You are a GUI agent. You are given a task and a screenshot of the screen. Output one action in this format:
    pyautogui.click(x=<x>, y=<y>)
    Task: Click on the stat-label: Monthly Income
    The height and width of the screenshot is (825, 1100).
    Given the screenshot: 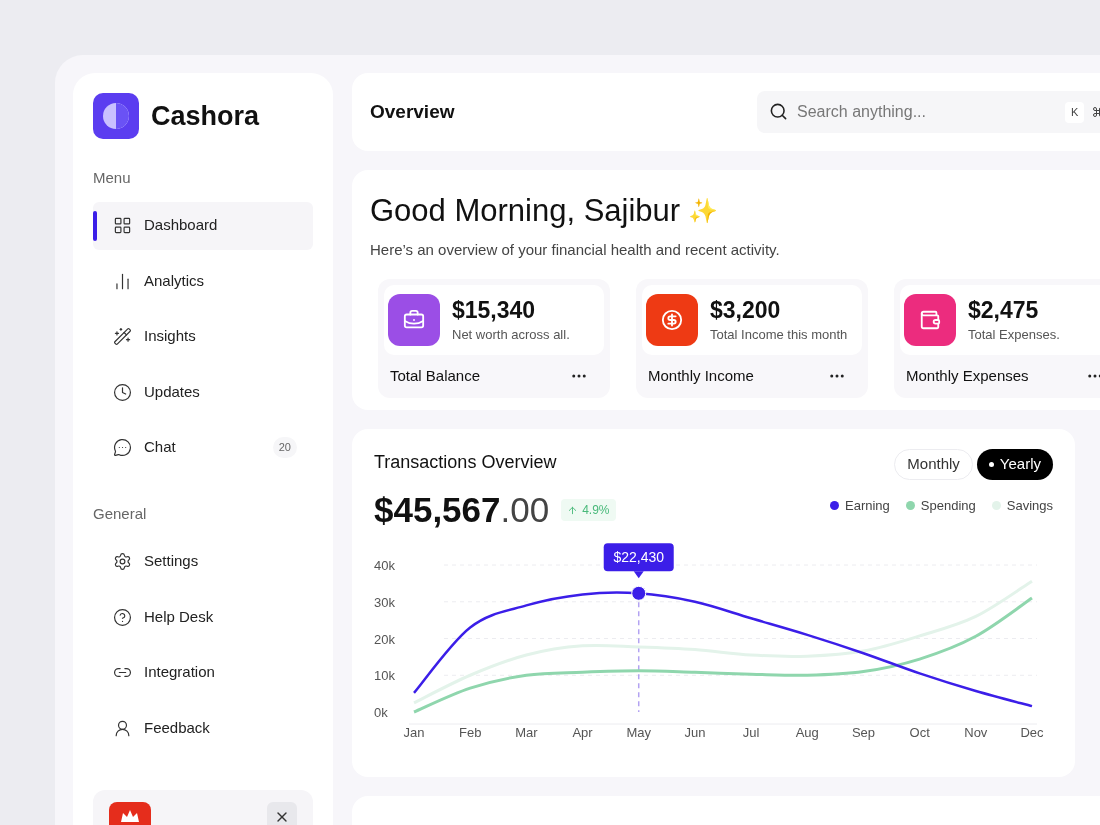 What is the action you would take?
    pyautogui.click(x=701, y=376)
    